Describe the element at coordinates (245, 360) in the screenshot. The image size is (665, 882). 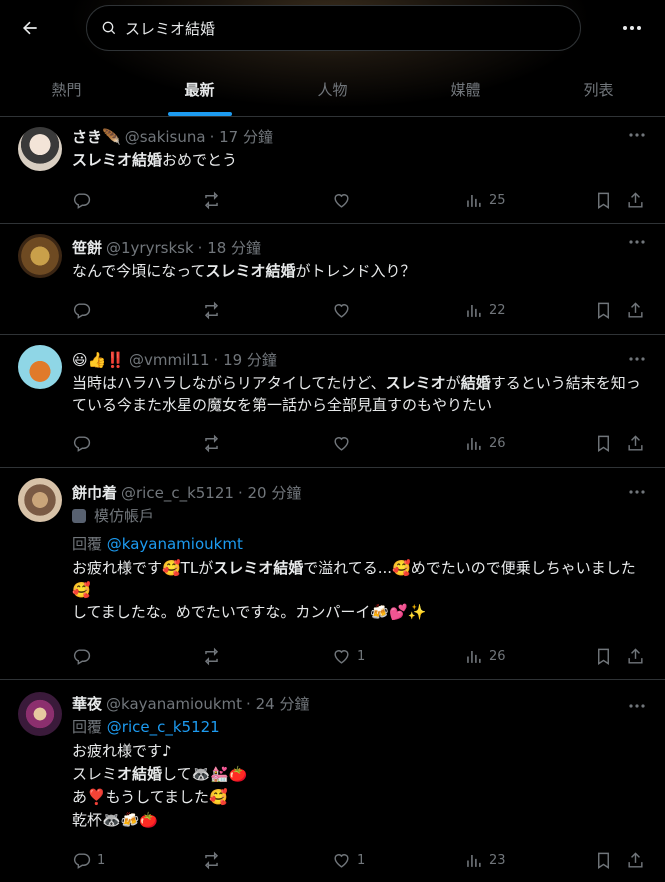
I see `timestamp: · 19 分鐘` at that location.